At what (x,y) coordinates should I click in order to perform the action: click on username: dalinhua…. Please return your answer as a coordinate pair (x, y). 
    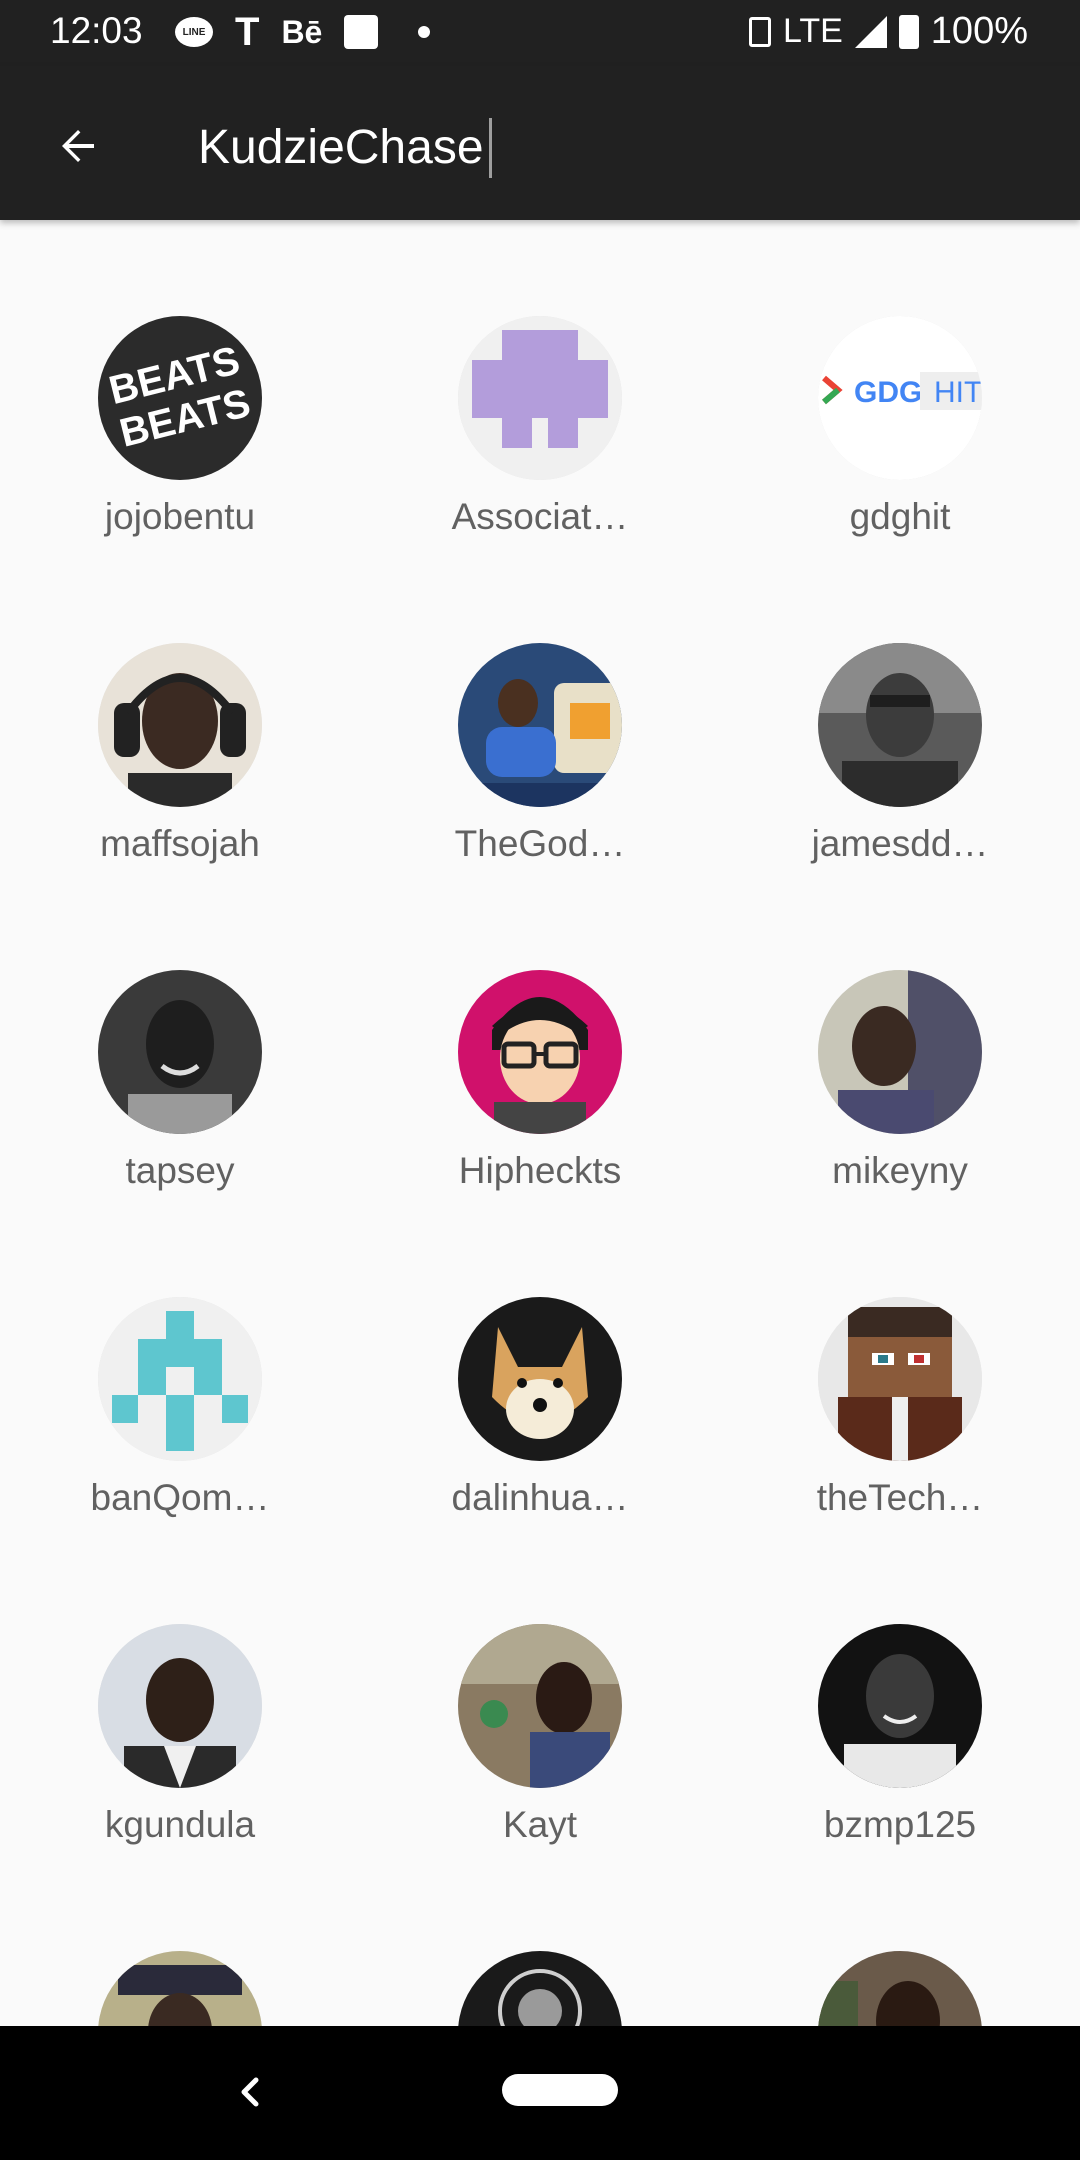
    Looking at the image, I should click on (540, 1497).